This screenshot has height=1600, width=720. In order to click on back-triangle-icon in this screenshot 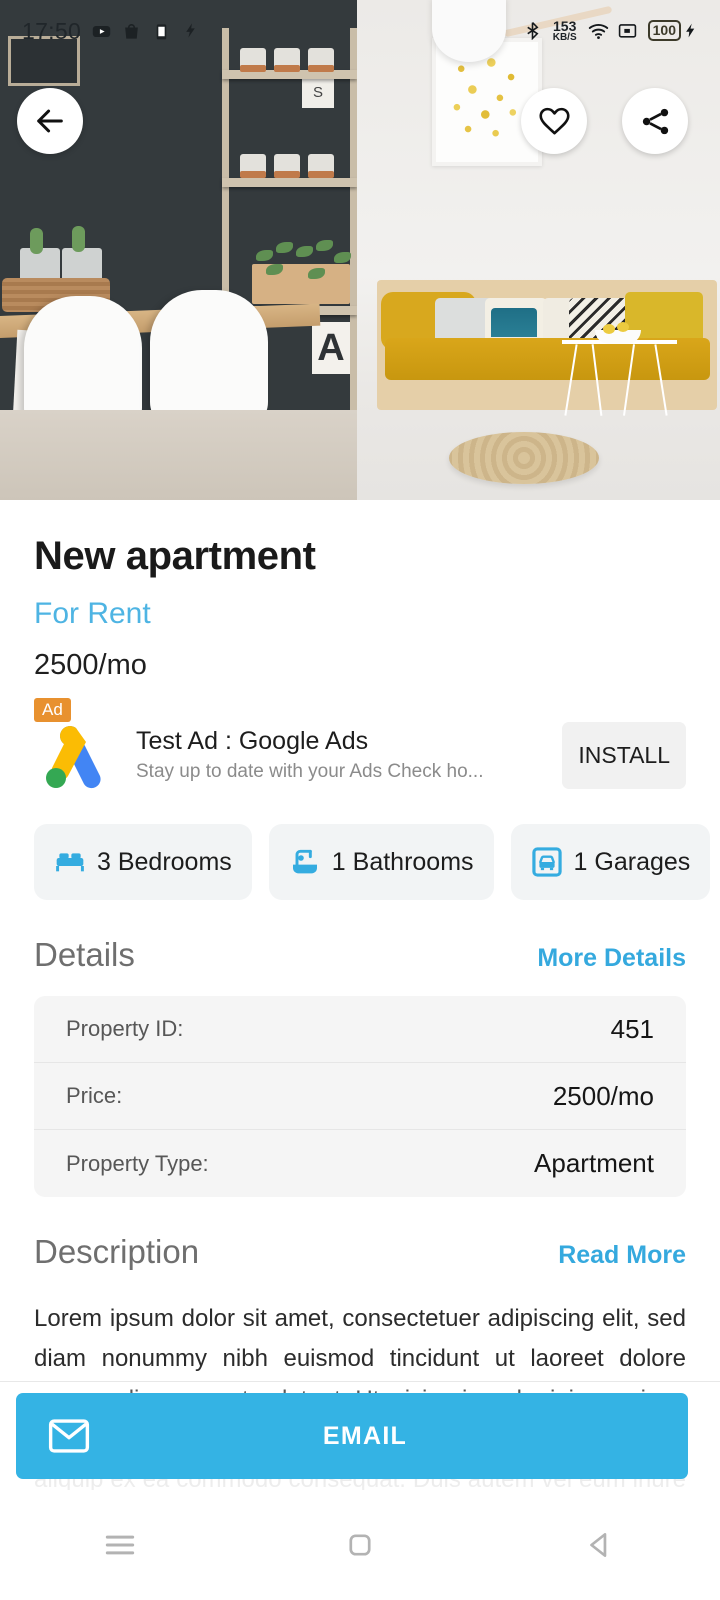, I will do `click(598, 1545)`.